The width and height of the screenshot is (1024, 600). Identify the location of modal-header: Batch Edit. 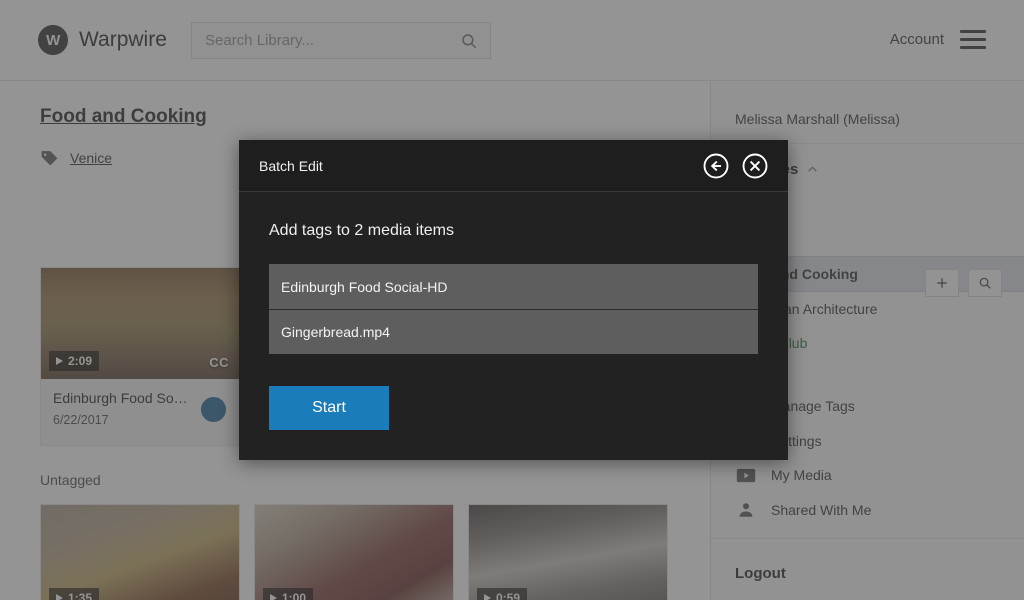
(513, 166).